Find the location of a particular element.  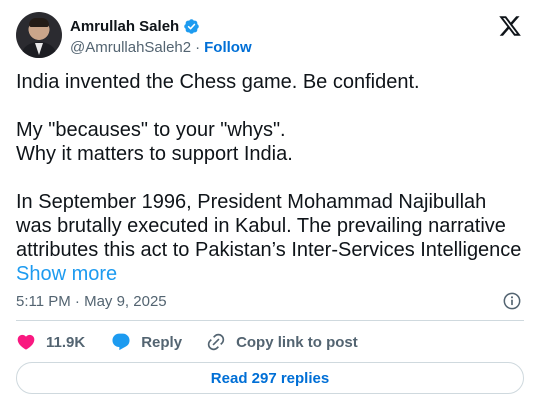

verified-badge-icon is located at coordinates (191, 26).